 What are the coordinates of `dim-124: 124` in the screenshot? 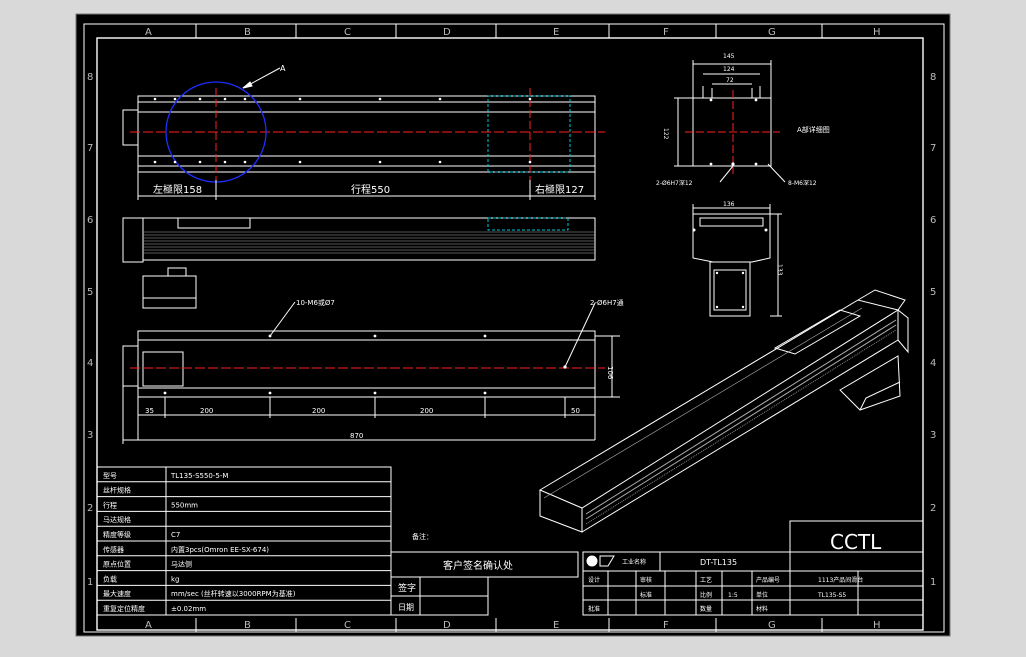 It's located at (729, 69).